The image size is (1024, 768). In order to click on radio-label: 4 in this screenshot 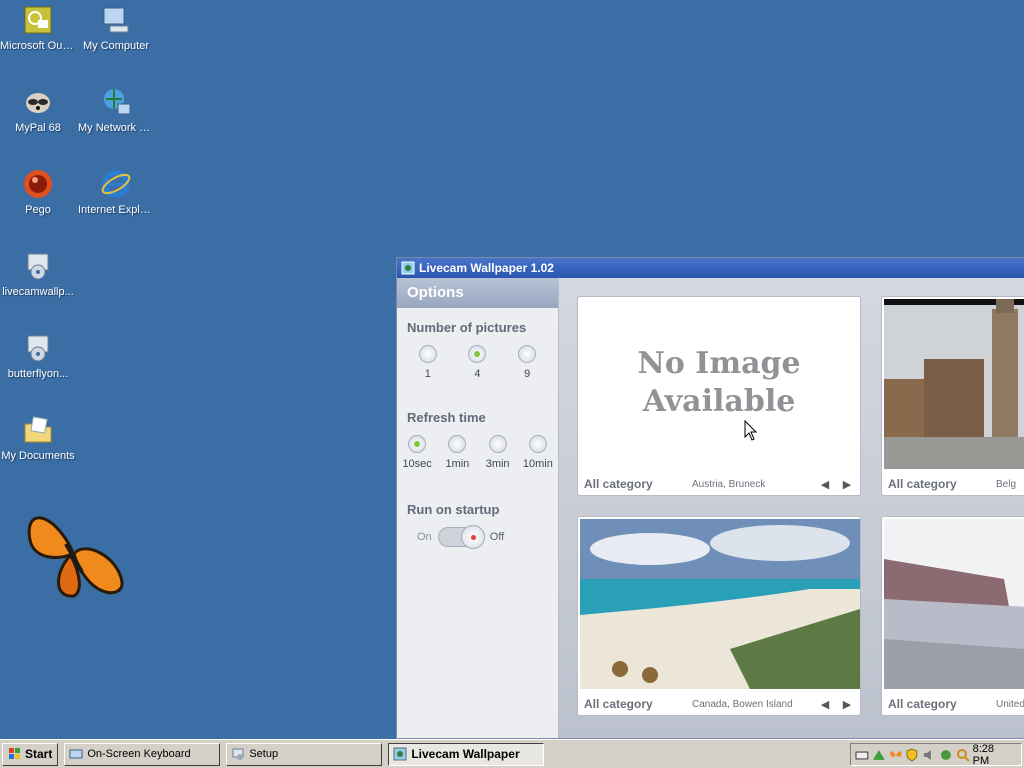, I will do `click(477, 374)`.